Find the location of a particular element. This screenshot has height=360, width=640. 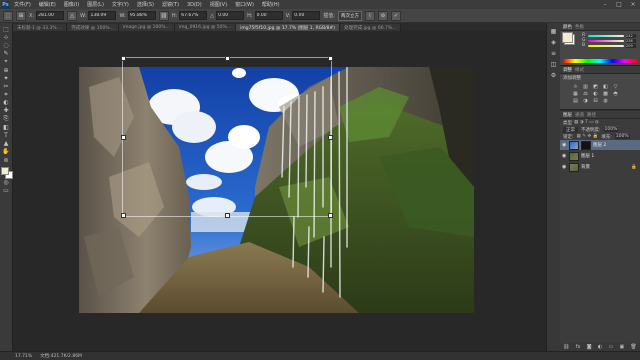

new-group-icon: ▭ is located at coordinates (610, 347).